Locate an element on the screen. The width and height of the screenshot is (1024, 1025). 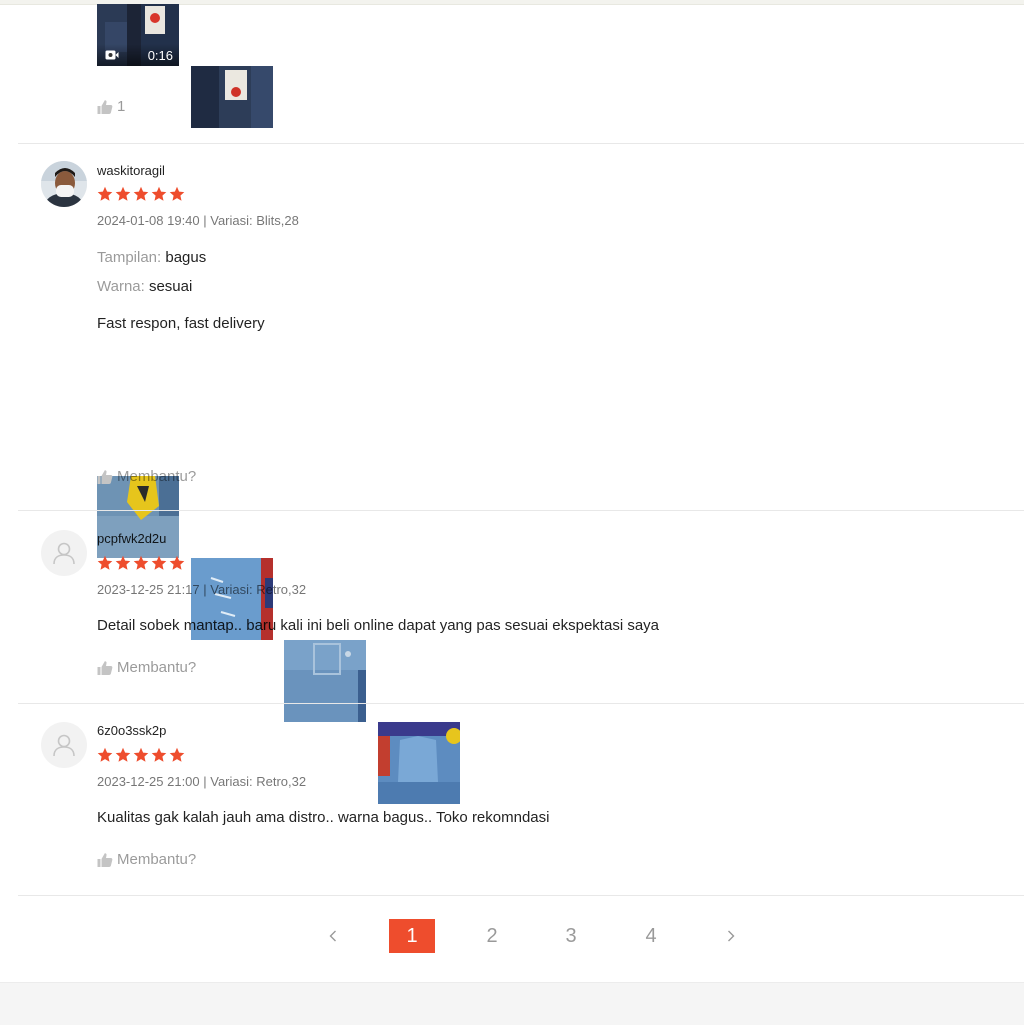
helpful-button: 1 is located at coordinates (111, 106).